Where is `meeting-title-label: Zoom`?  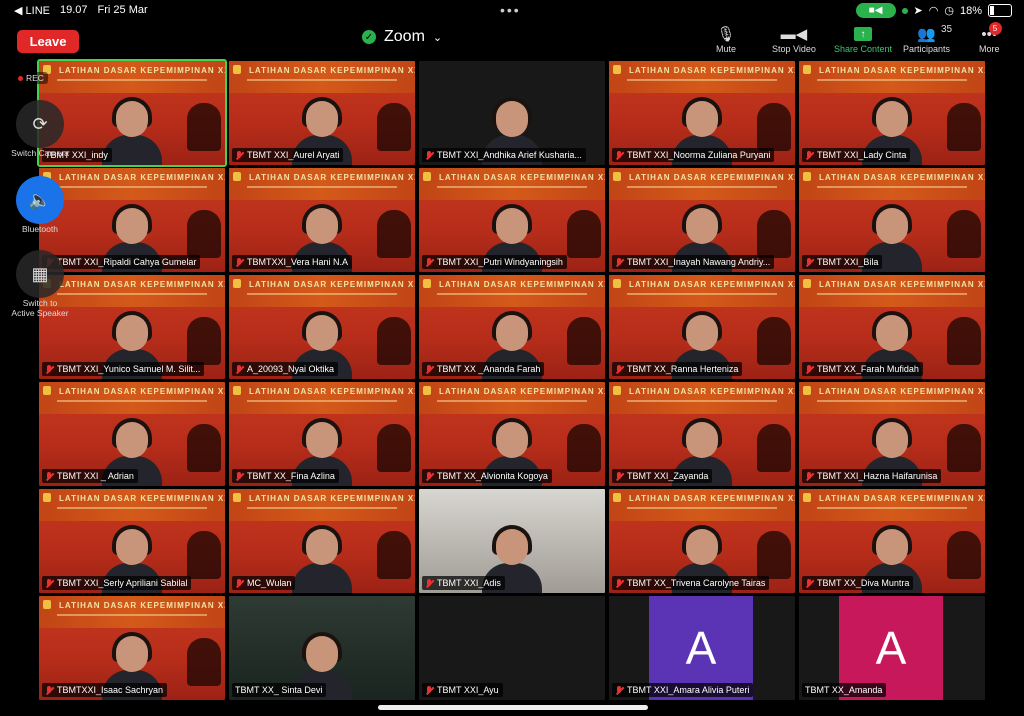 meeting-title-label: Zoom is located at coordinates (404, 36).